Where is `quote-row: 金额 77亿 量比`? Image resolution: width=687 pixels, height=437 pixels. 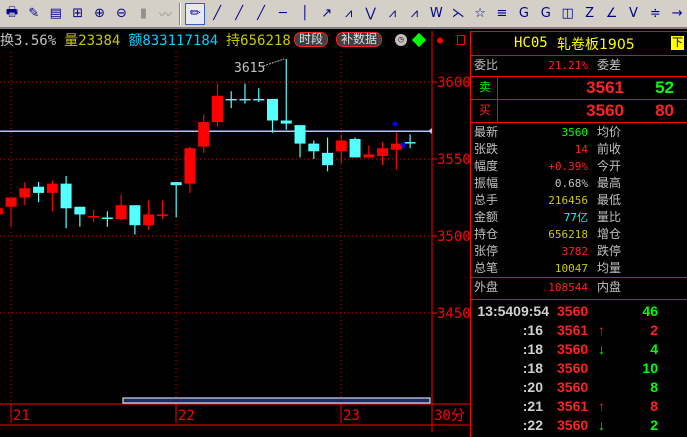
quote-row: 金额 77亿 量比 is located at coordinates (579, 217).